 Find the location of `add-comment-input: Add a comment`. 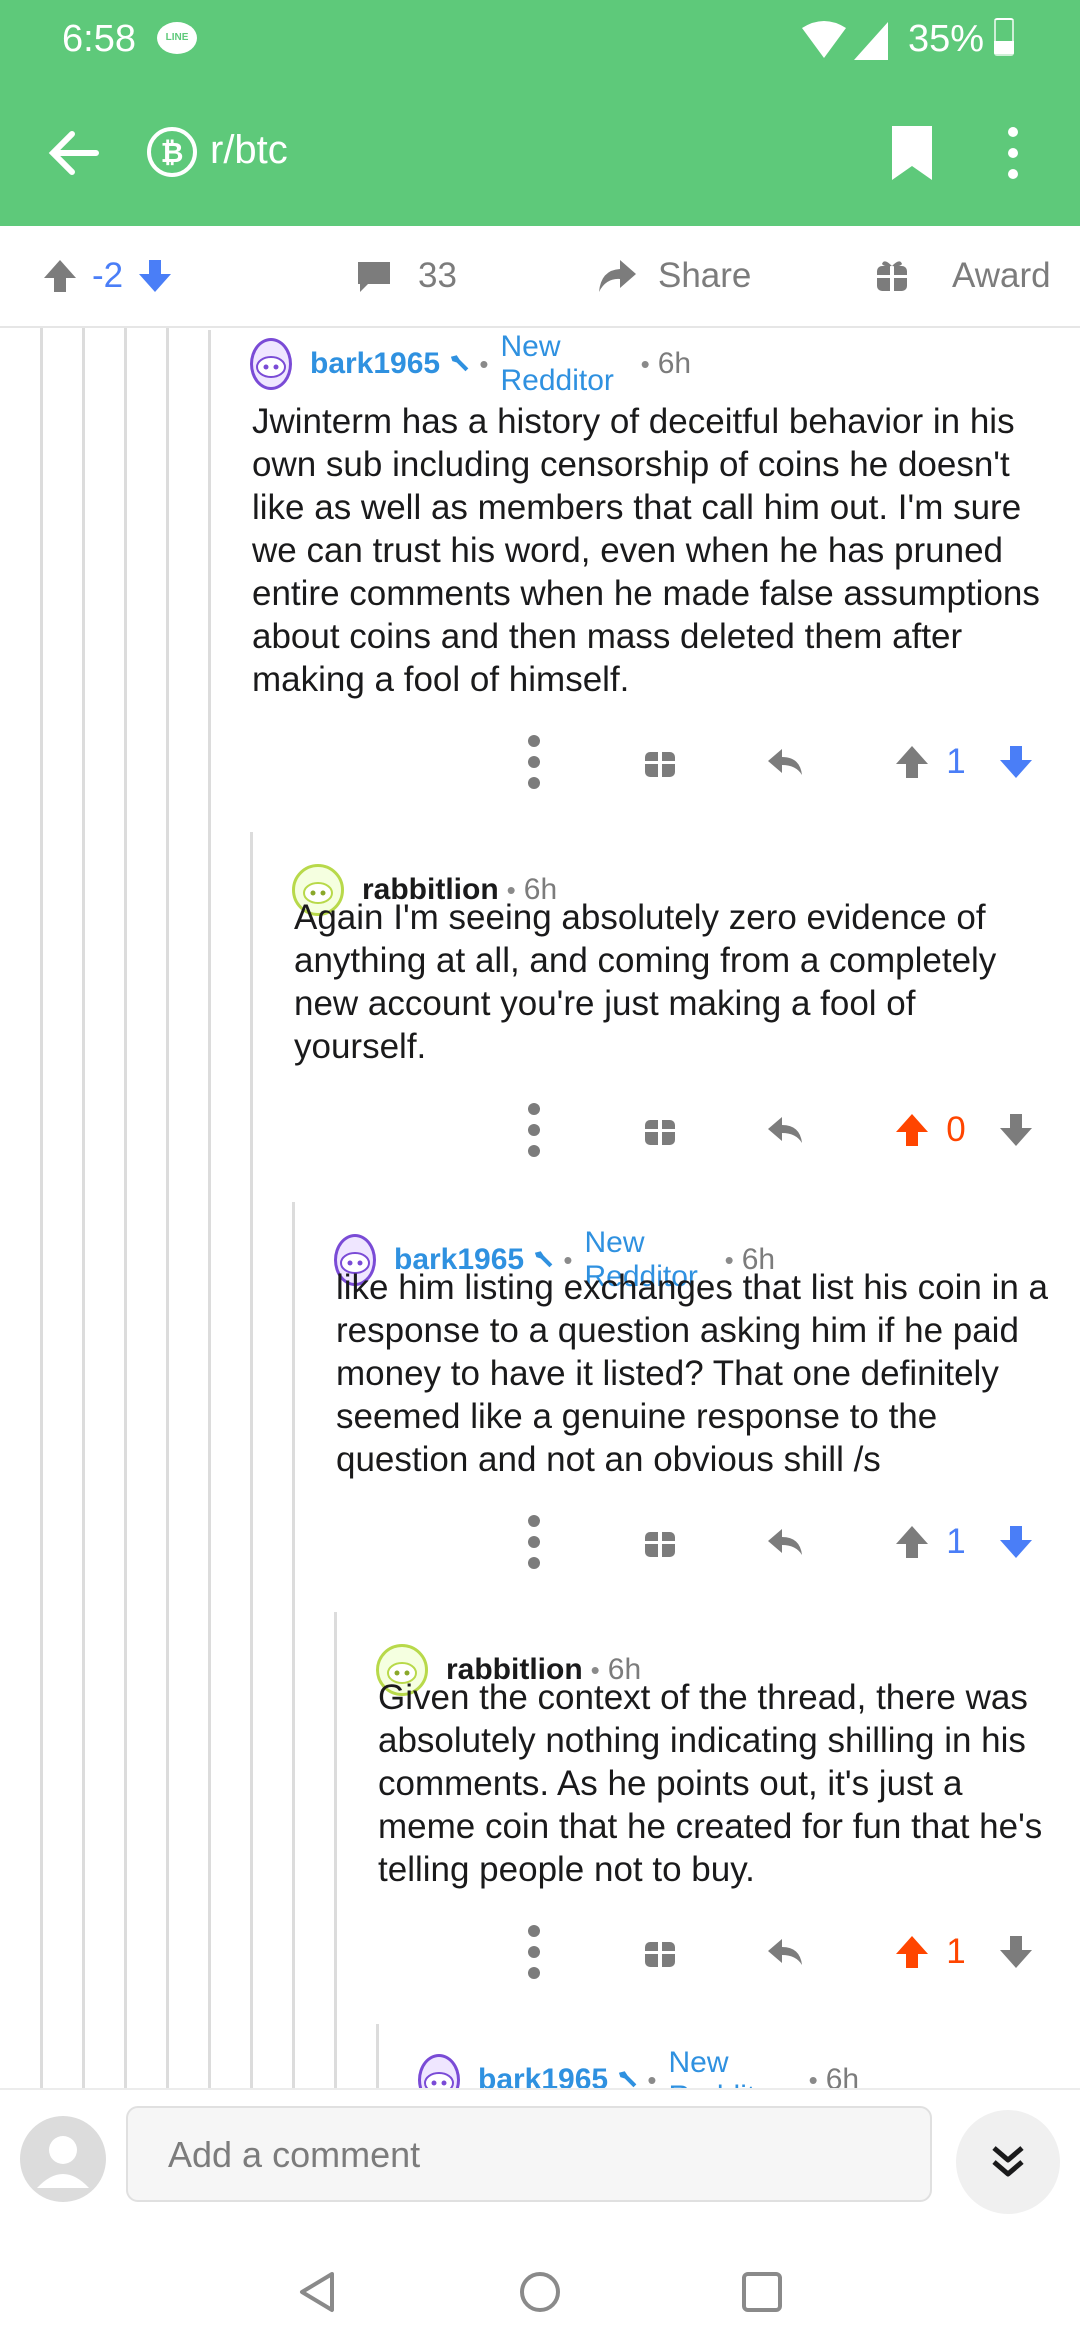

add-comment-input: Add a comment is located at coordinates (529, 2154).